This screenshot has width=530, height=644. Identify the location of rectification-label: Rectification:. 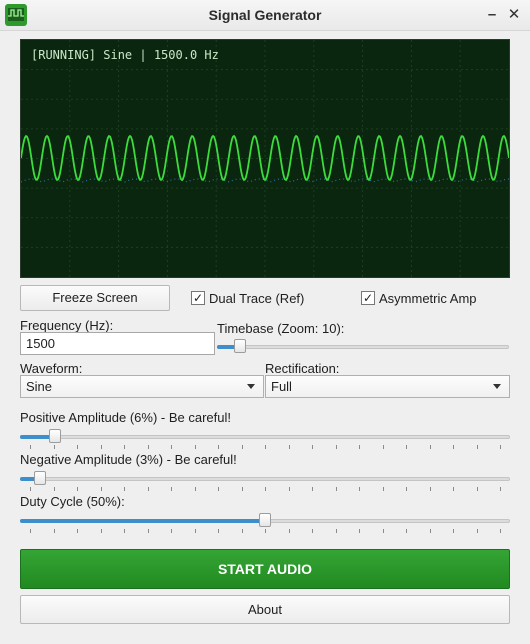
(302, 368).